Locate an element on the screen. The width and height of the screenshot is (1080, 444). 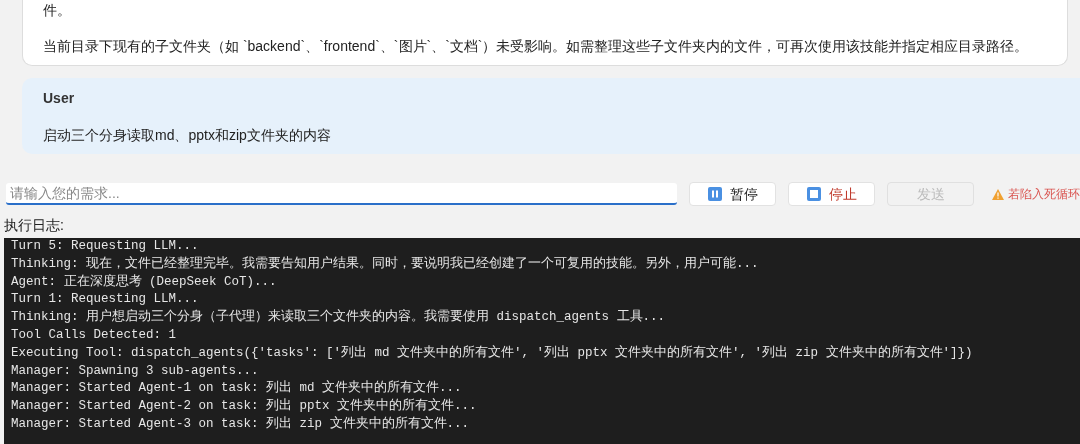
message-paragraph: 当前目录下现有的子文件夹（如 `backend`、`frontend`、`图片`、`文档`）未受影响。如需整理这些子文件夹内的文件，可再次使用该技能并指定相应目录路径。 is located at coordinates (536, 46).